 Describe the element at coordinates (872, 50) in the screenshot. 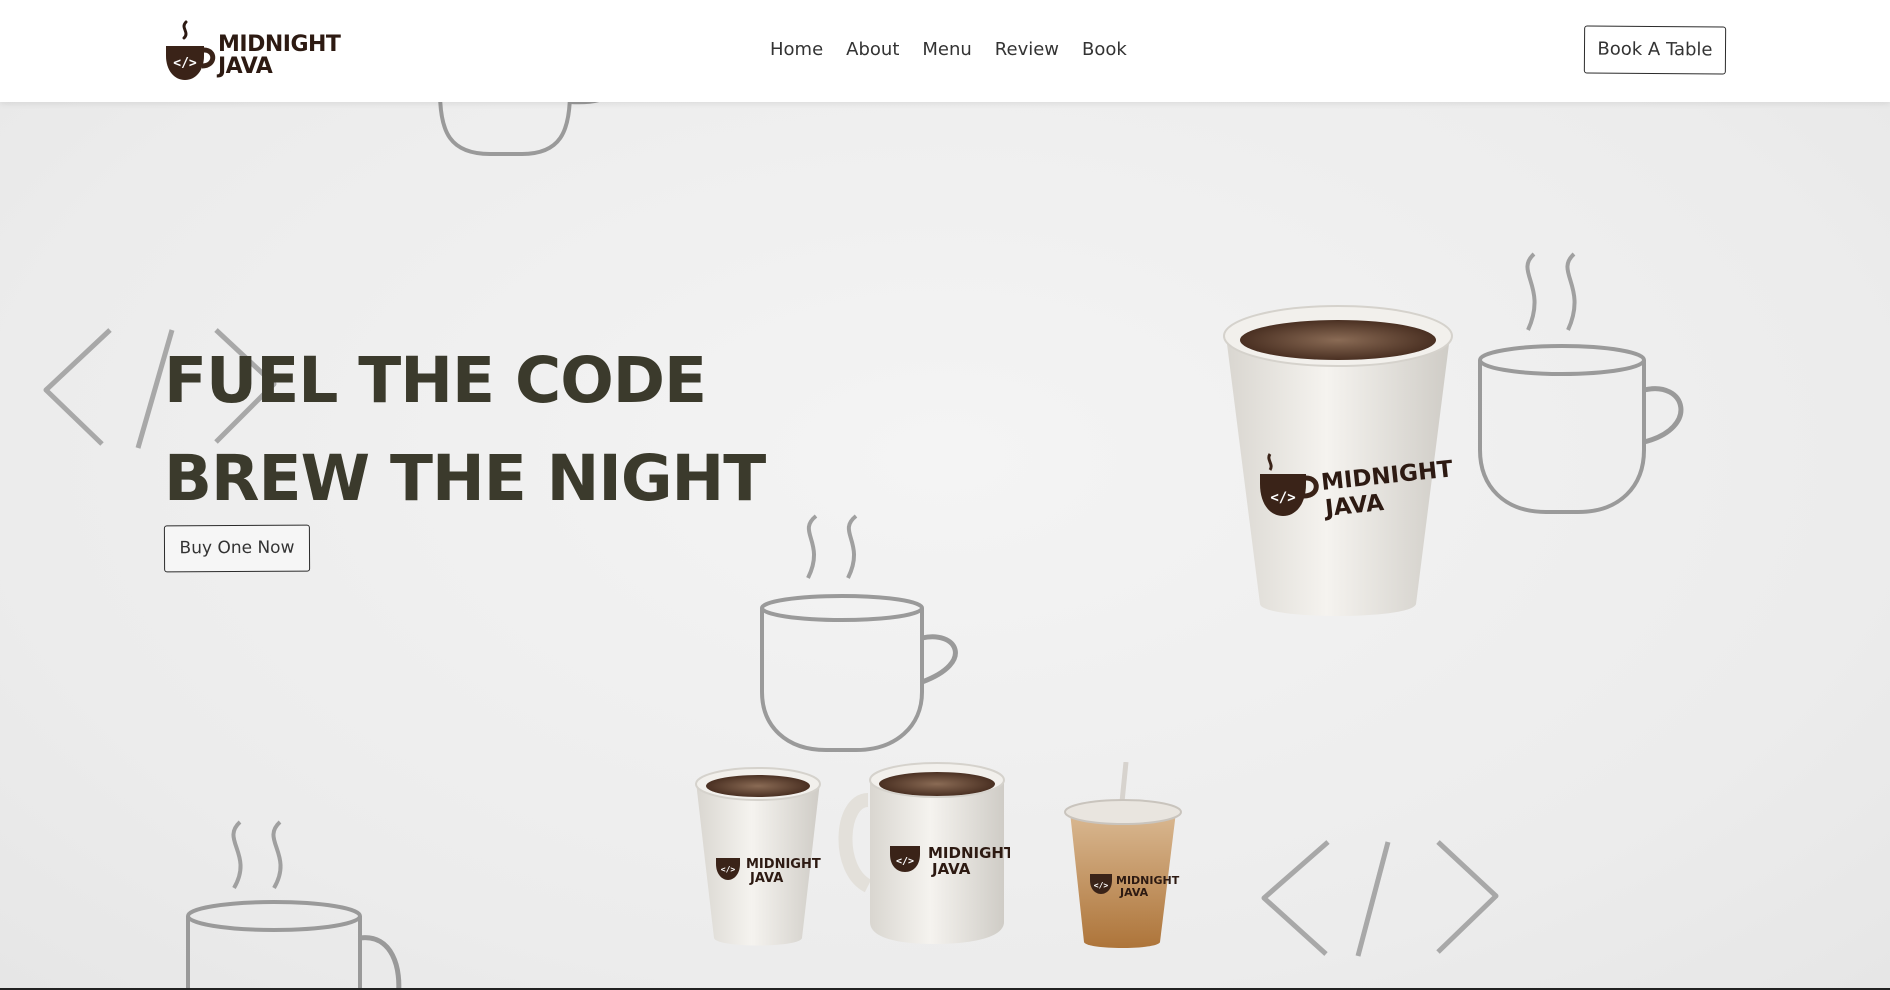

I see `nav-about: About` at that location.